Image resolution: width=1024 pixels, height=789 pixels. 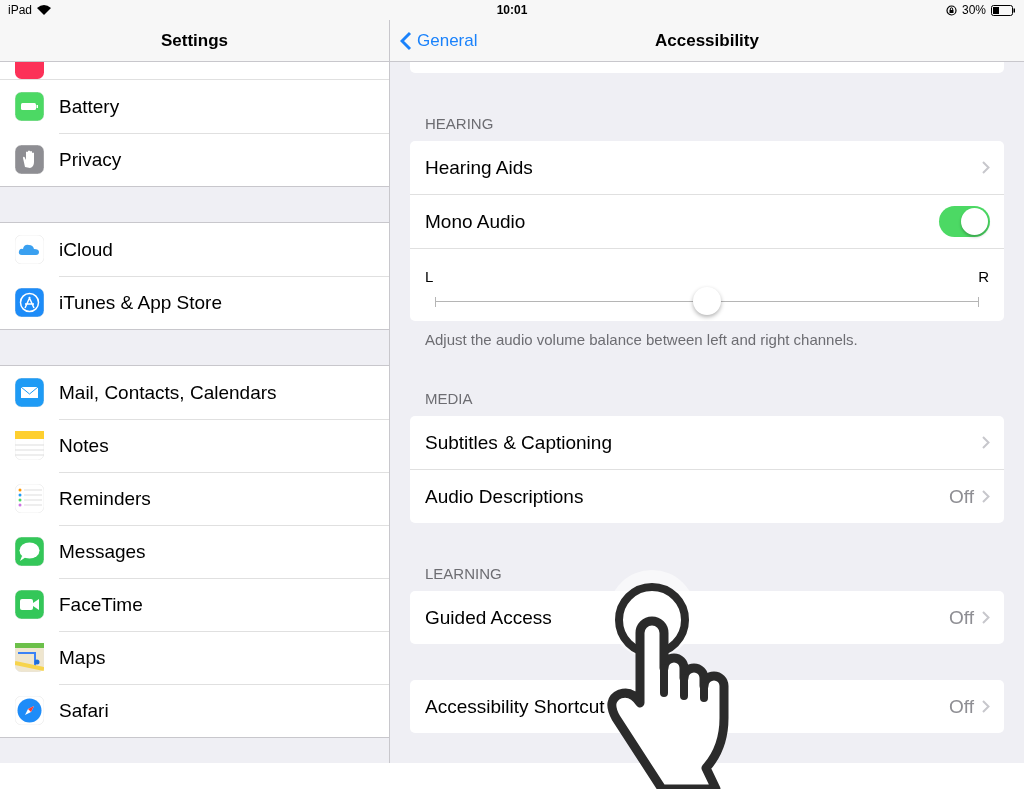 I want to click on privacy-app-icon, so click(x=29, y=159).